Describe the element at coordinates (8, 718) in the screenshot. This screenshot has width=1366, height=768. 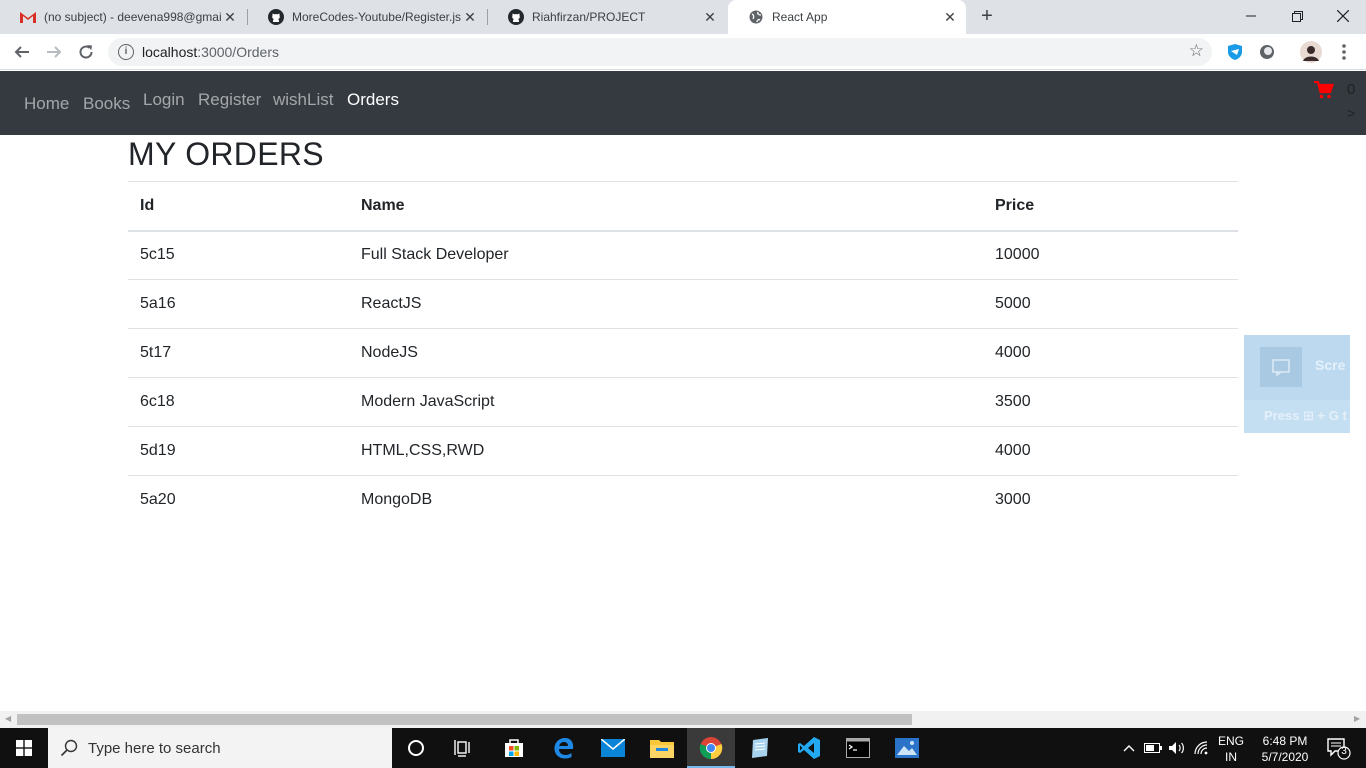
I see `scroll-left-icon: ◀` at that location.